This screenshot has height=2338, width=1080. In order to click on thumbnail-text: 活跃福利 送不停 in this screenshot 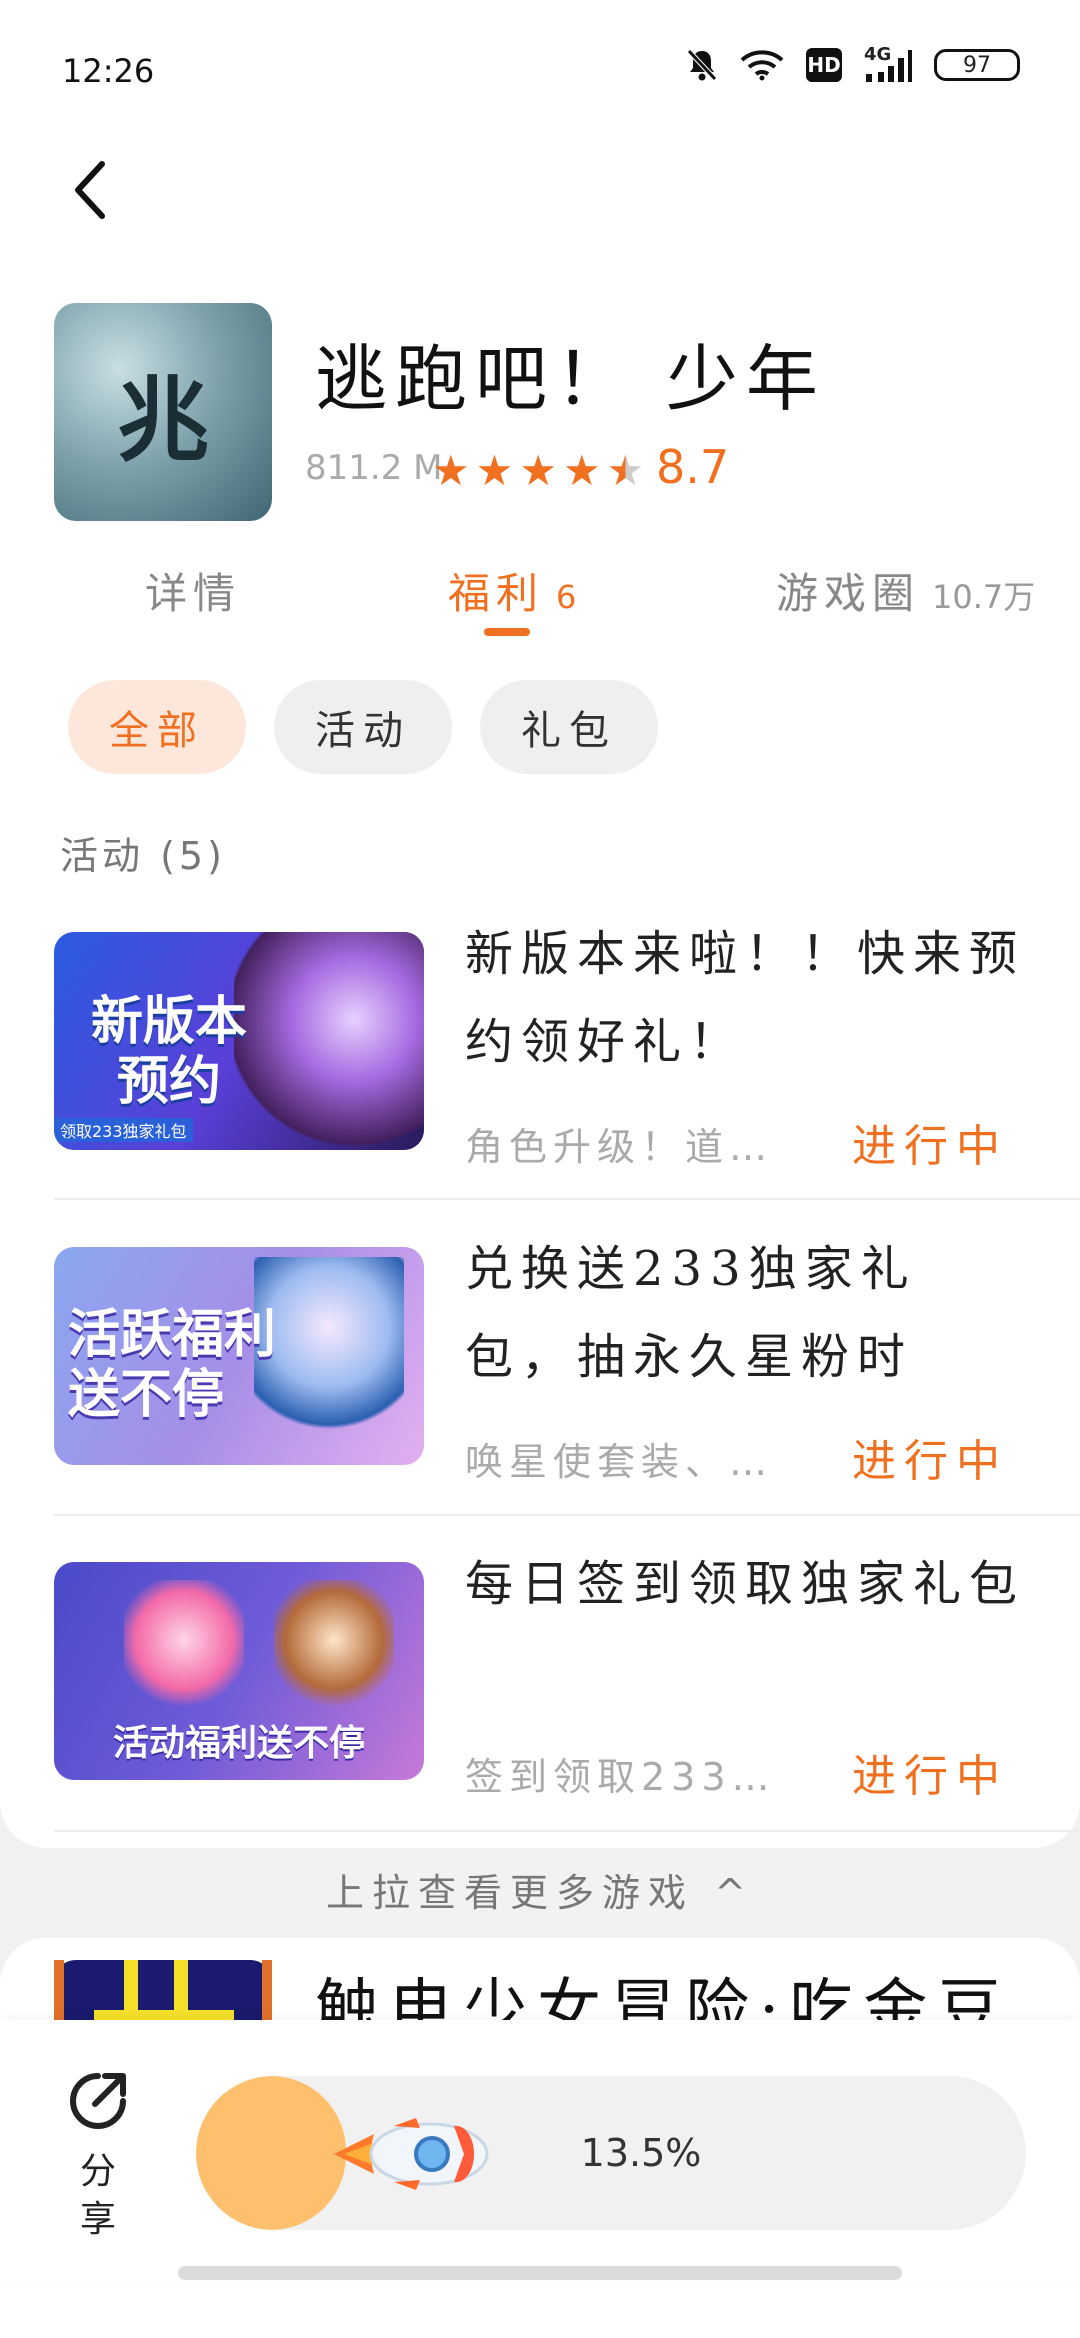, I will do `click(172, 1365)`.